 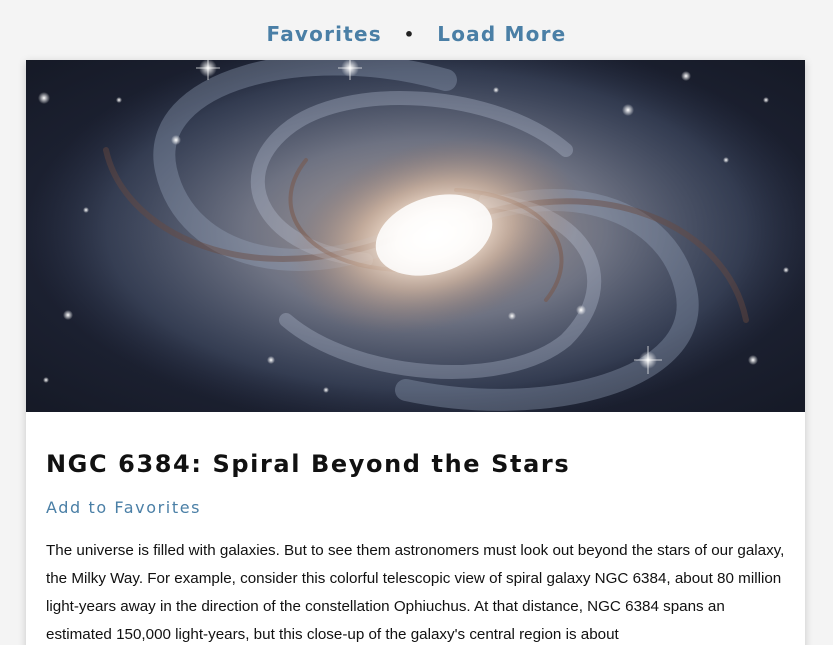 I want to click on add-to-favorites-button: Add to Favorites, so click(x=123, y=507).